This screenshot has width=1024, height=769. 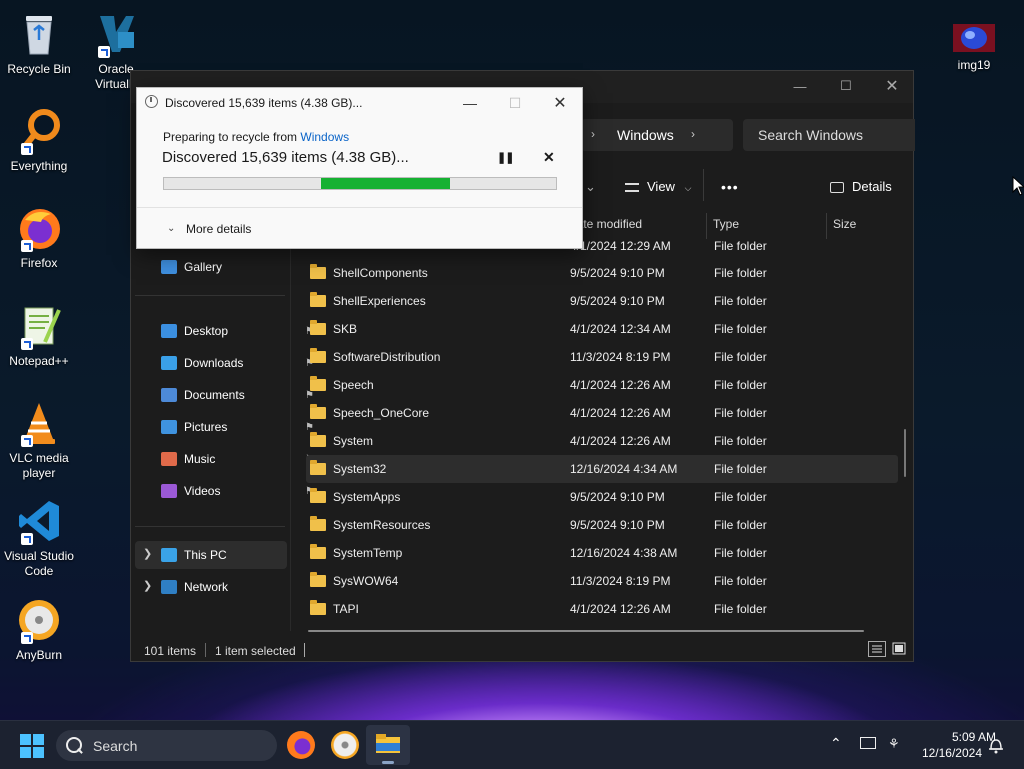 What do you see at coordinates (602, 553) in the screenshot?
I see `file-row: SystemTemp 12/16/2024 4:38 AM File folder` at bounding box center [602, 553].